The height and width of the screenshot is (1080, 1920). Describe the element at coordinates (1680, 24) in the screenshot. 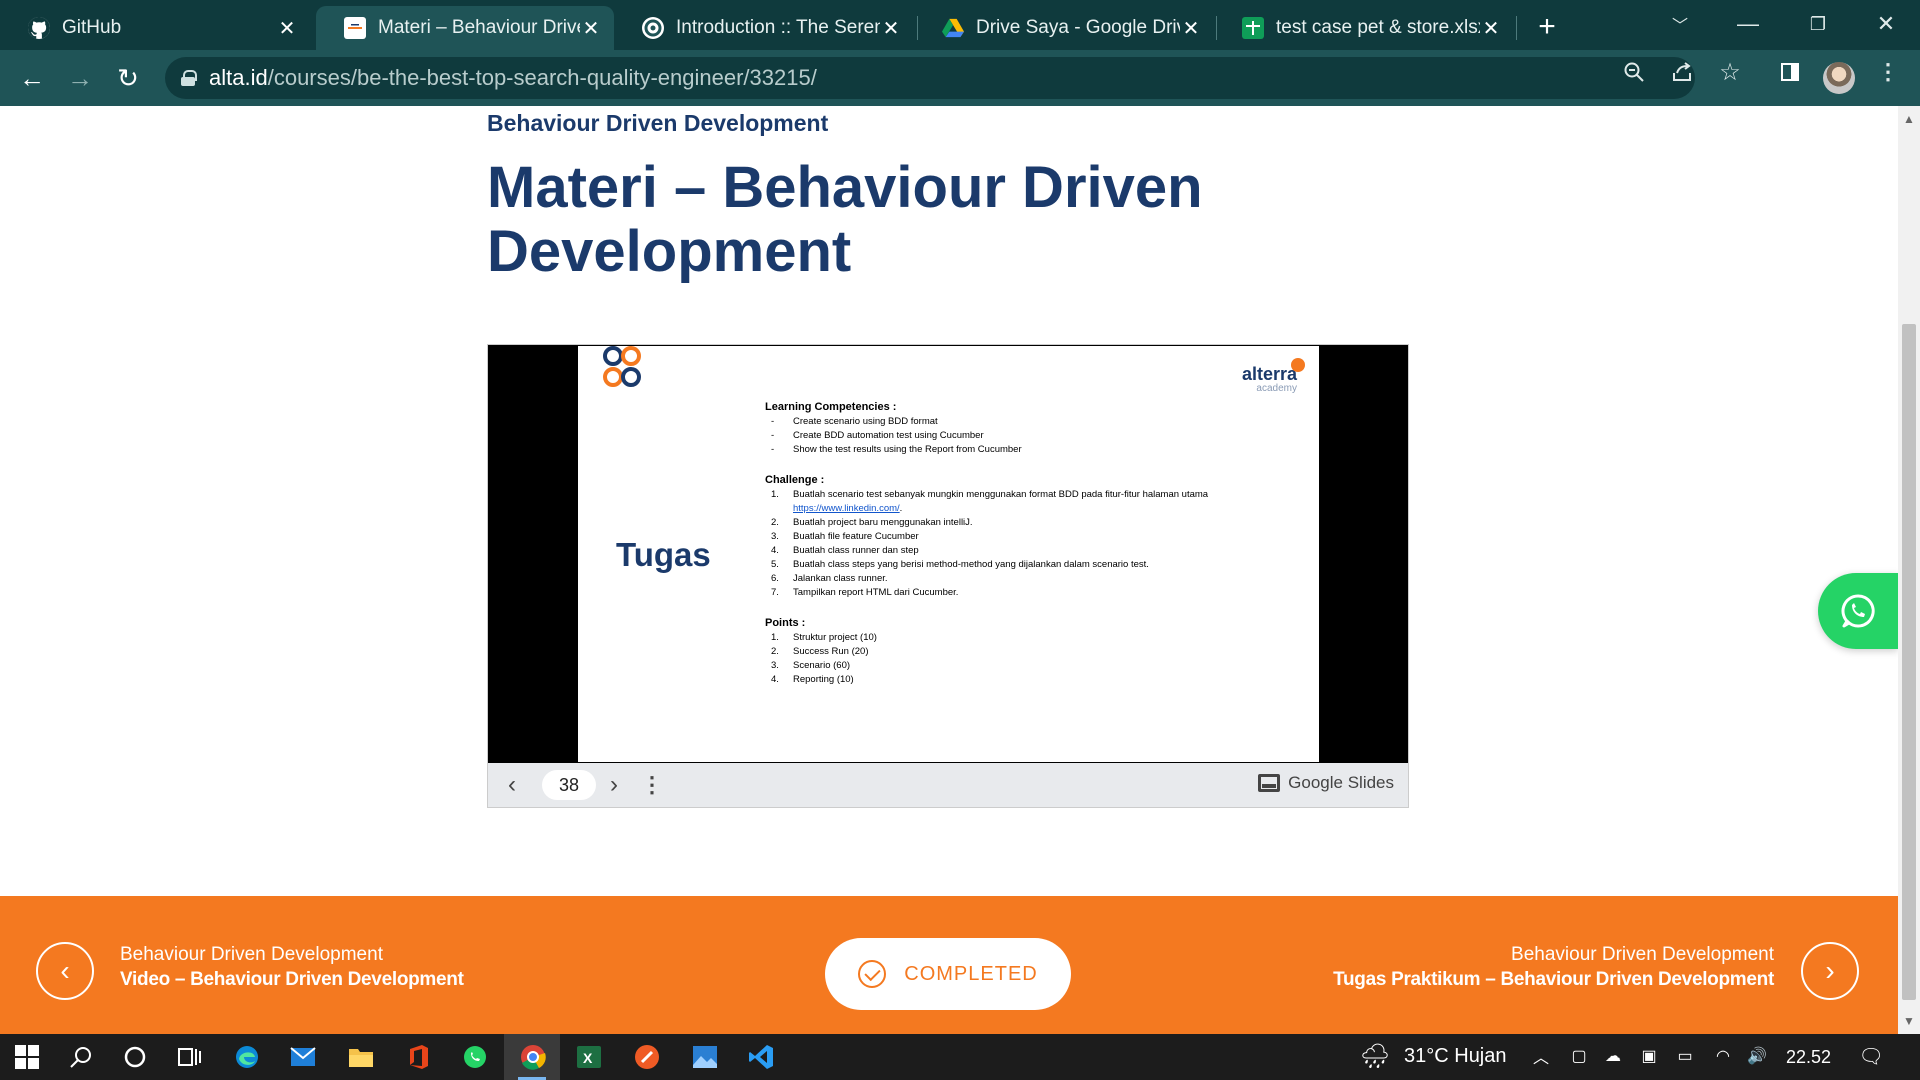

I see `tab-search-icon: ﹀` at that location.